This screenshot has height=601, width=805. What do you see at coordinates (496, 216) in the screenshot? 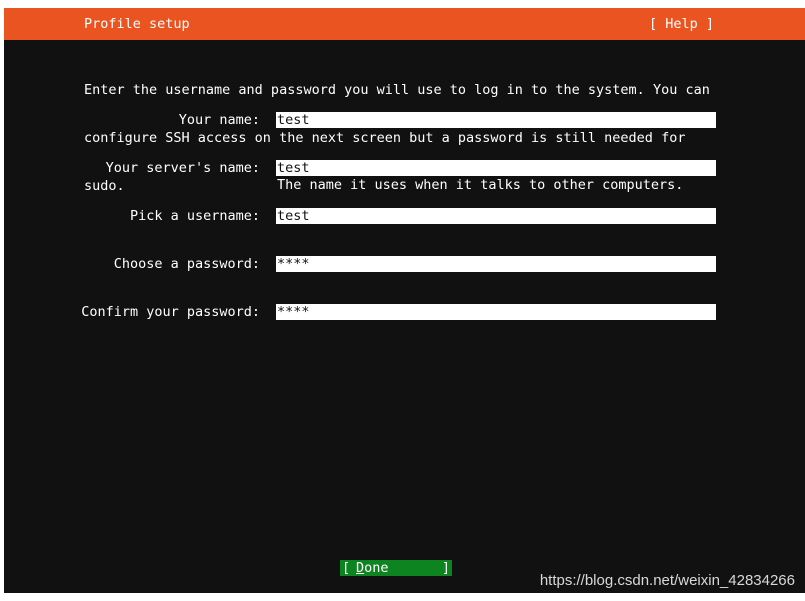
I see `username-input: test` at bounding box center [496, 216].